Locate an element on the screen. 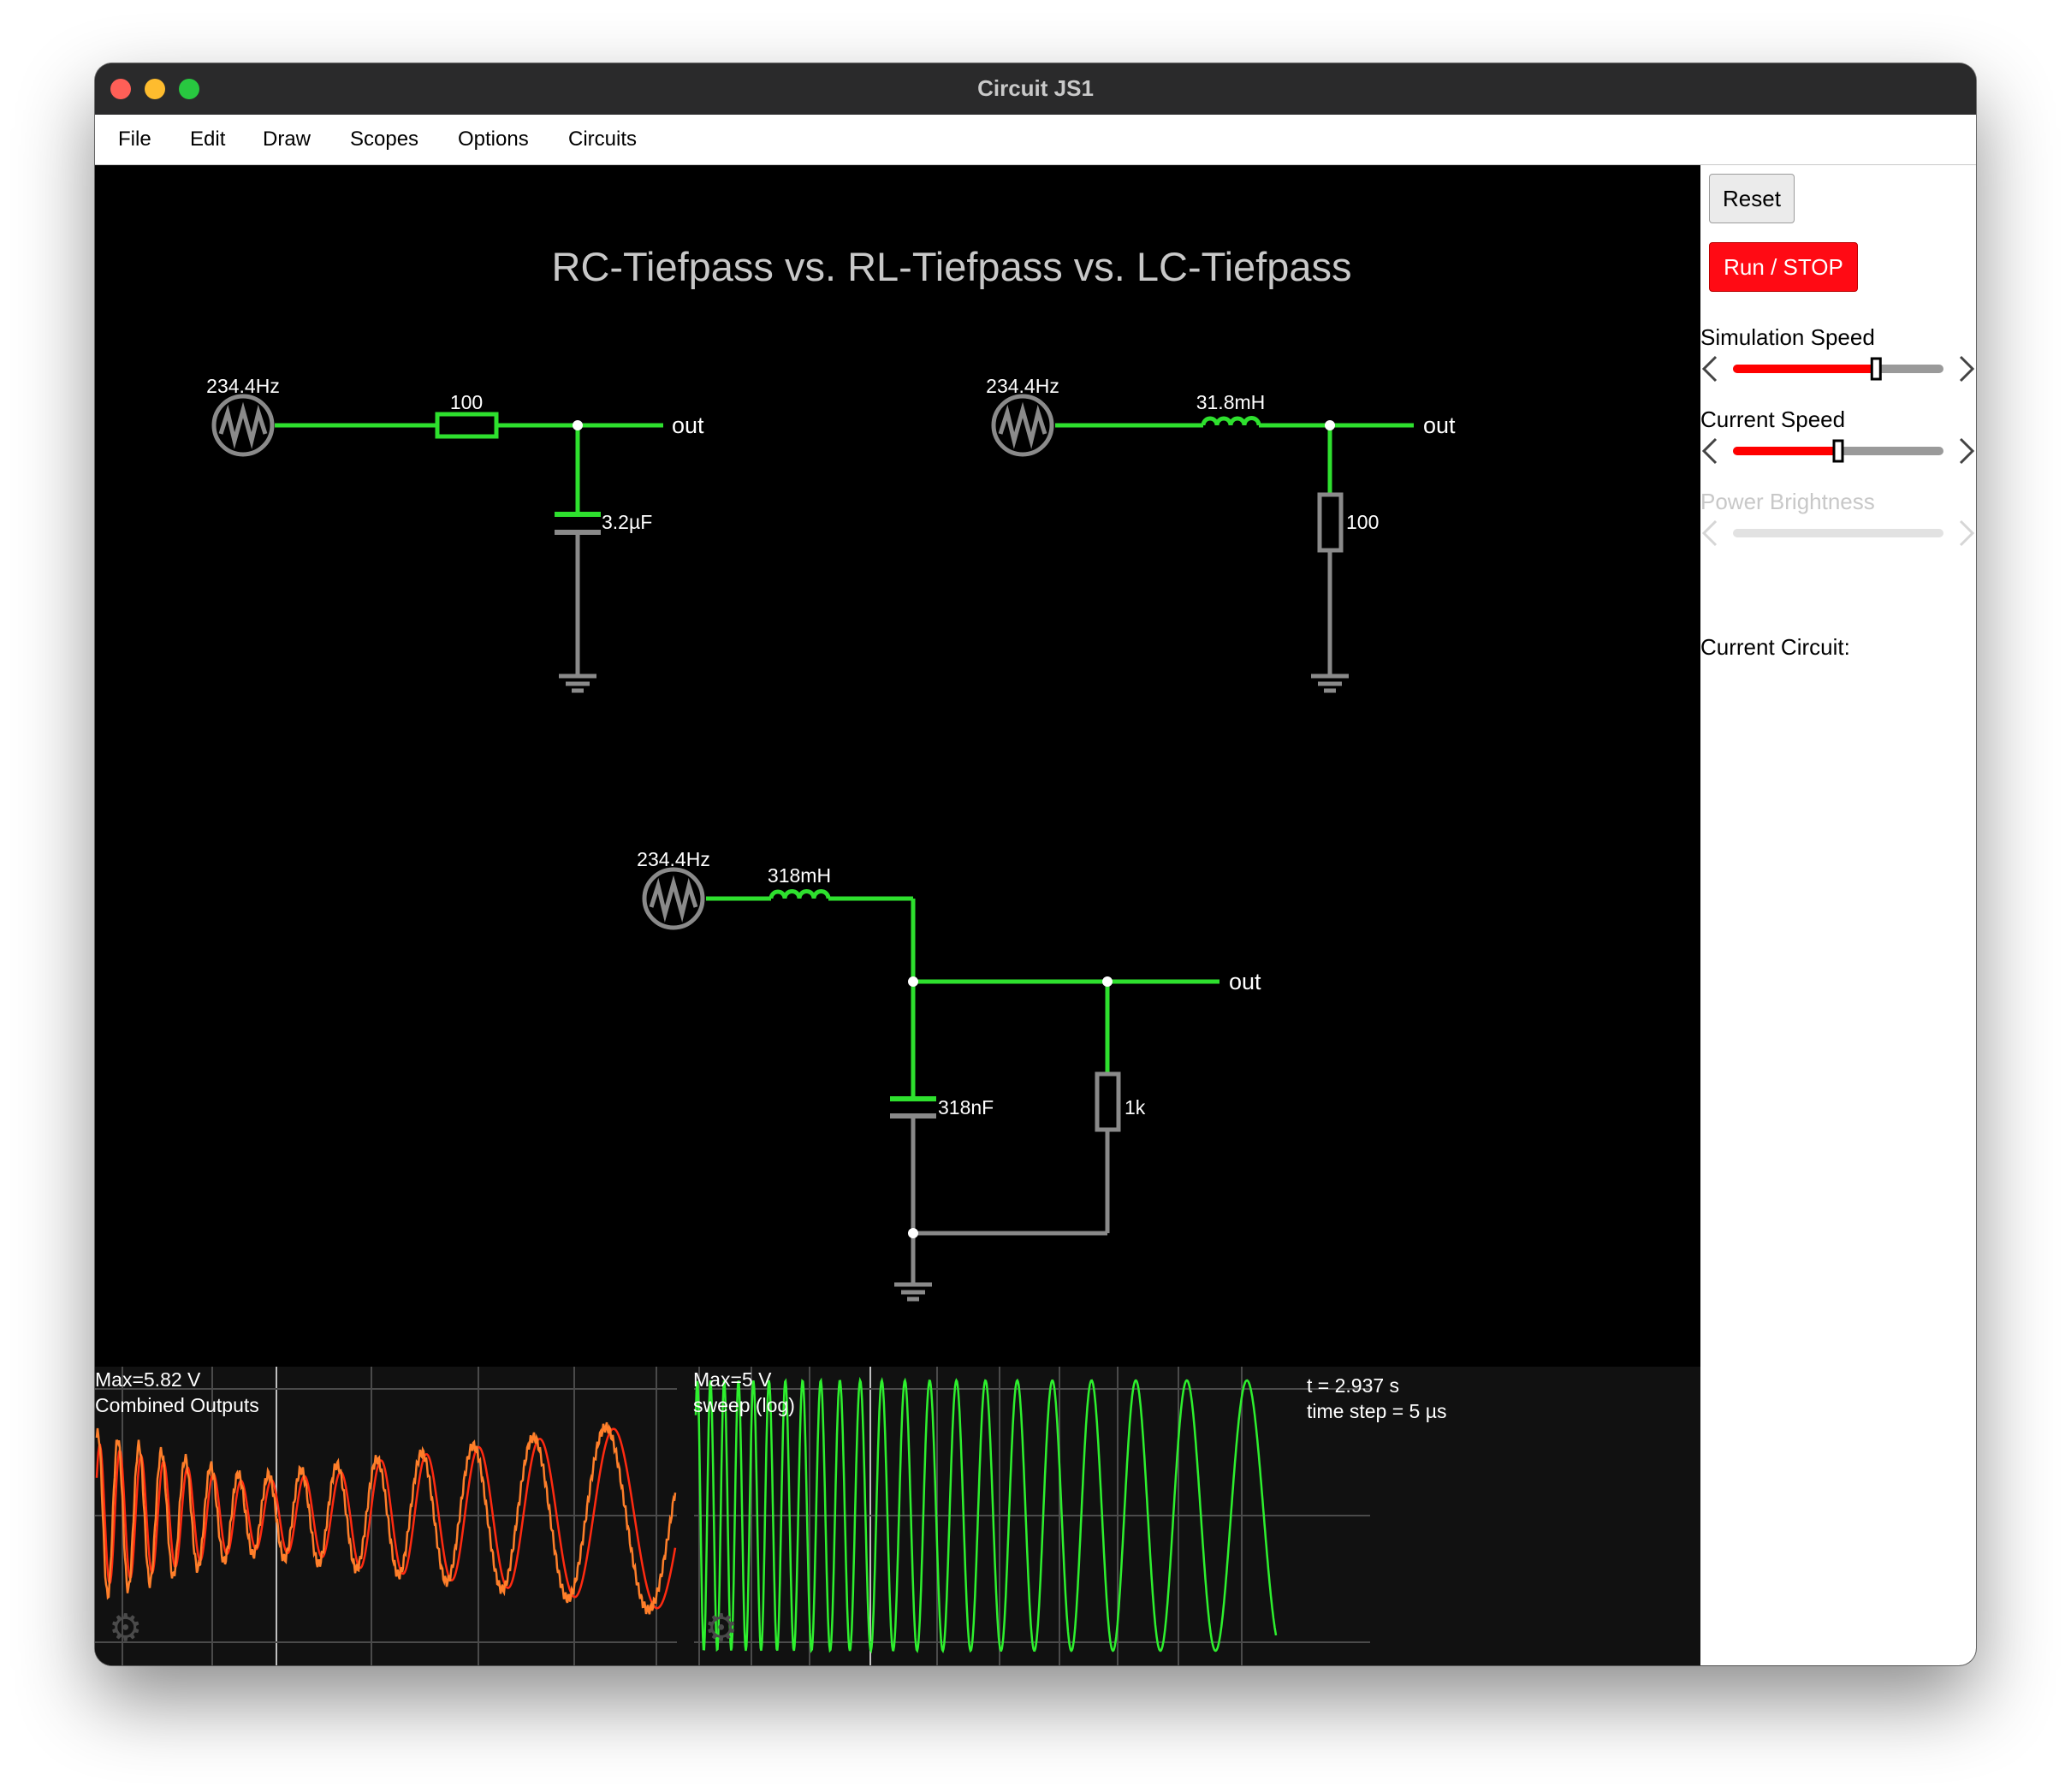  time-step: time step = 5 µs is located at coordinates (1377, 1411).